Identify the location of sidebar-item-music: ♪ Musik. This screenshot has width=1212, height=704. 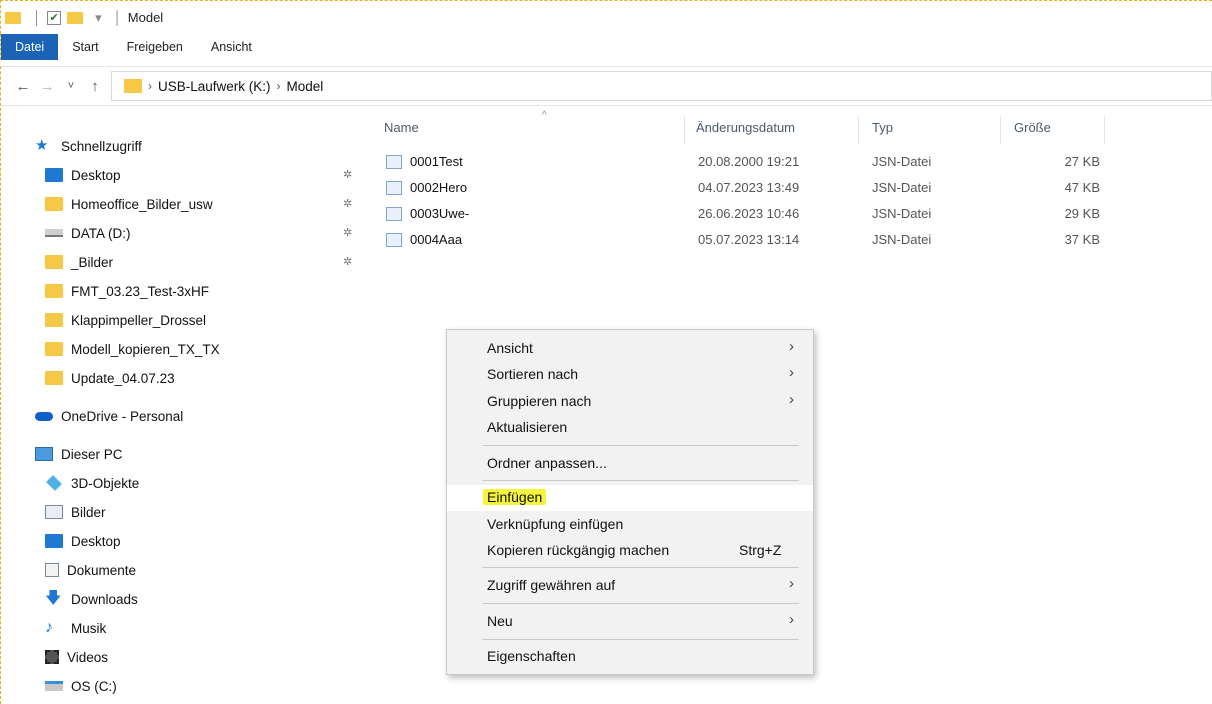
(205, 628).